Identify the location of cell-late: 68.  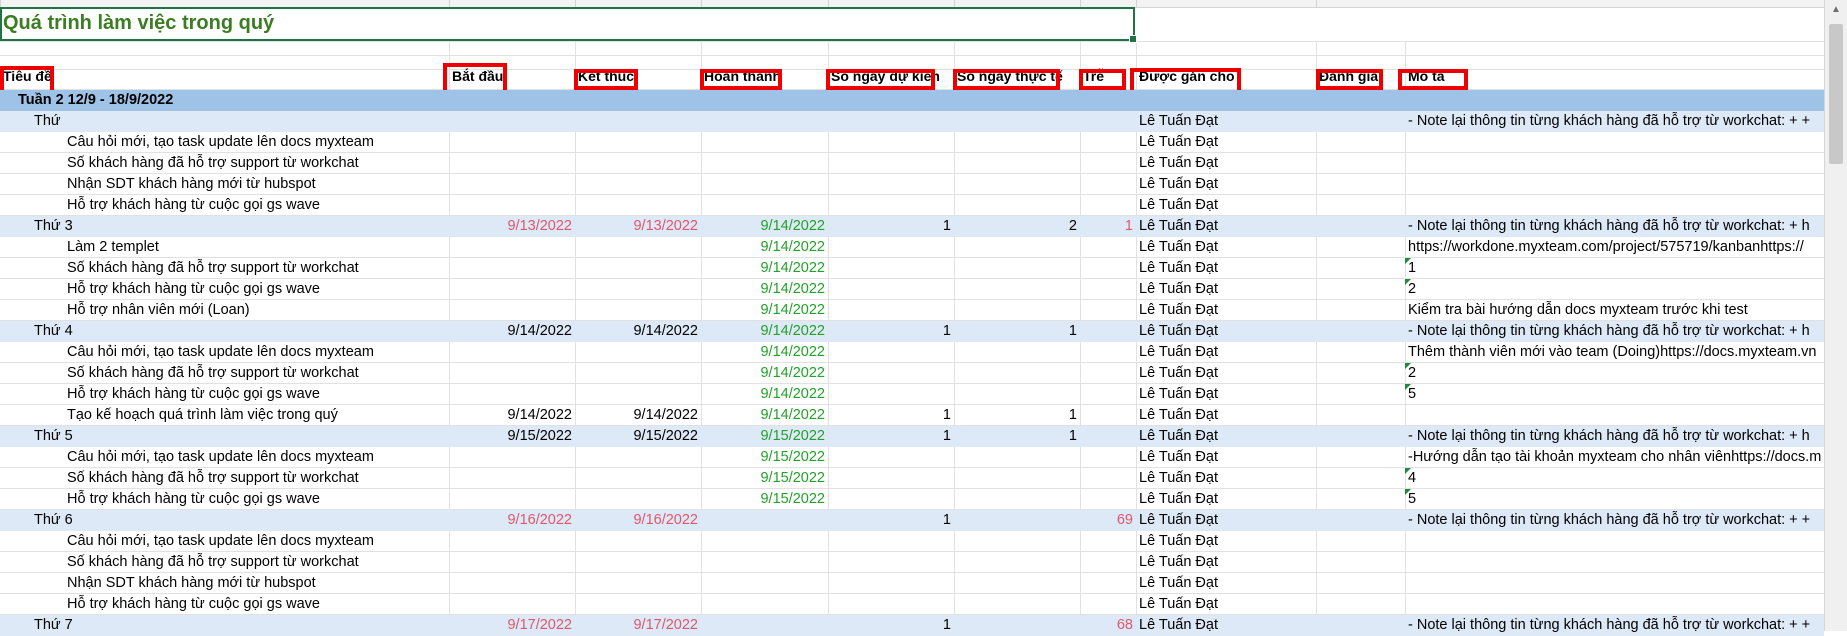
(1106, 625).